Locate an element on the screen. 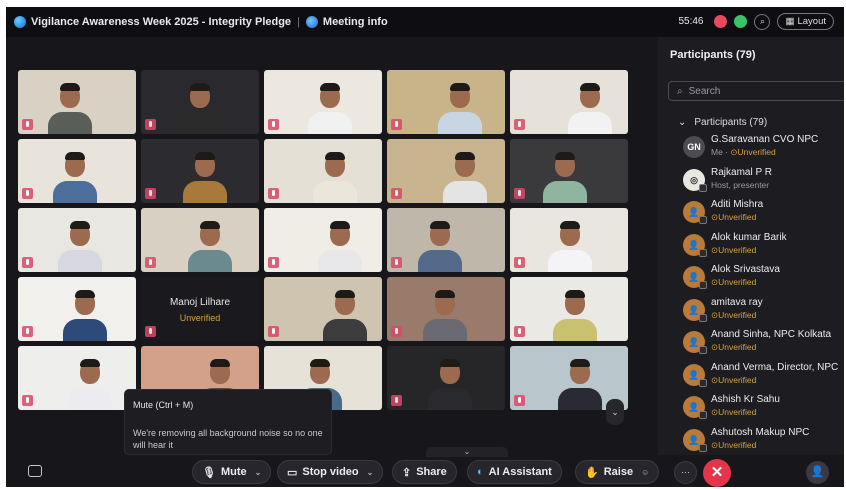 The image size is (846, 489). tooltip-title: Mute (Ctrl + M) is located at coordinates (163, 405).